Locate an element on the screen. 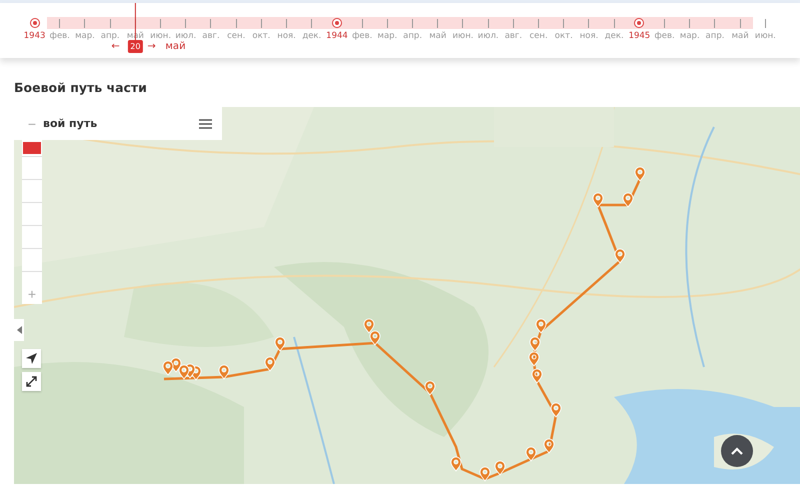 The height and width of the screenshot is (490, 800). panel-title: вой путь is located at coordinates (70, 123).